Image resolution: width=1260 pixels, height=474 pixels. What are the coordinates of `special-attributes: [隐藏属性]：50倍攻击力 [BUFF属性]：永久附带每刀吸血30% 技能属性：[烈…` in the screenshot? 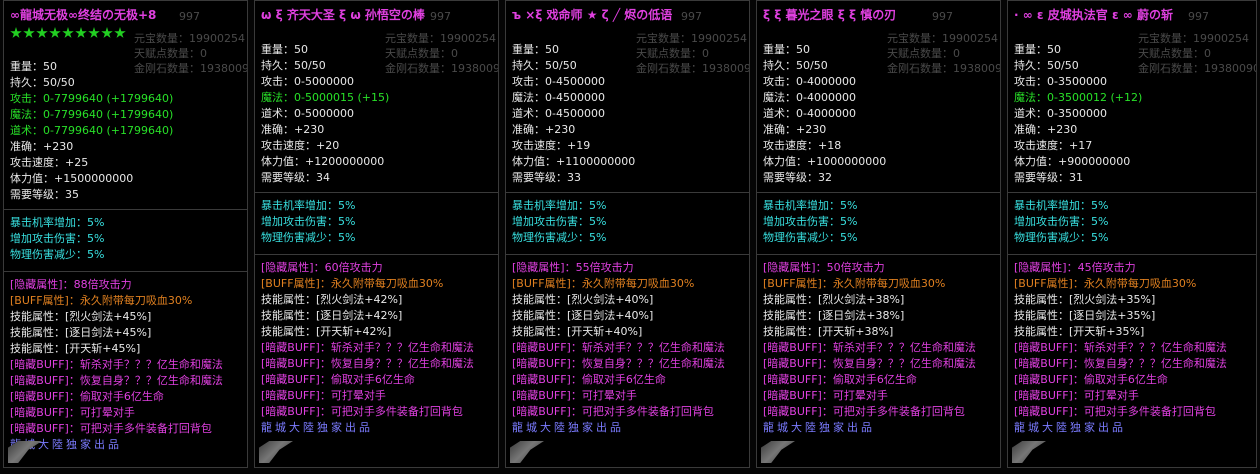 It's located at (869, 348).